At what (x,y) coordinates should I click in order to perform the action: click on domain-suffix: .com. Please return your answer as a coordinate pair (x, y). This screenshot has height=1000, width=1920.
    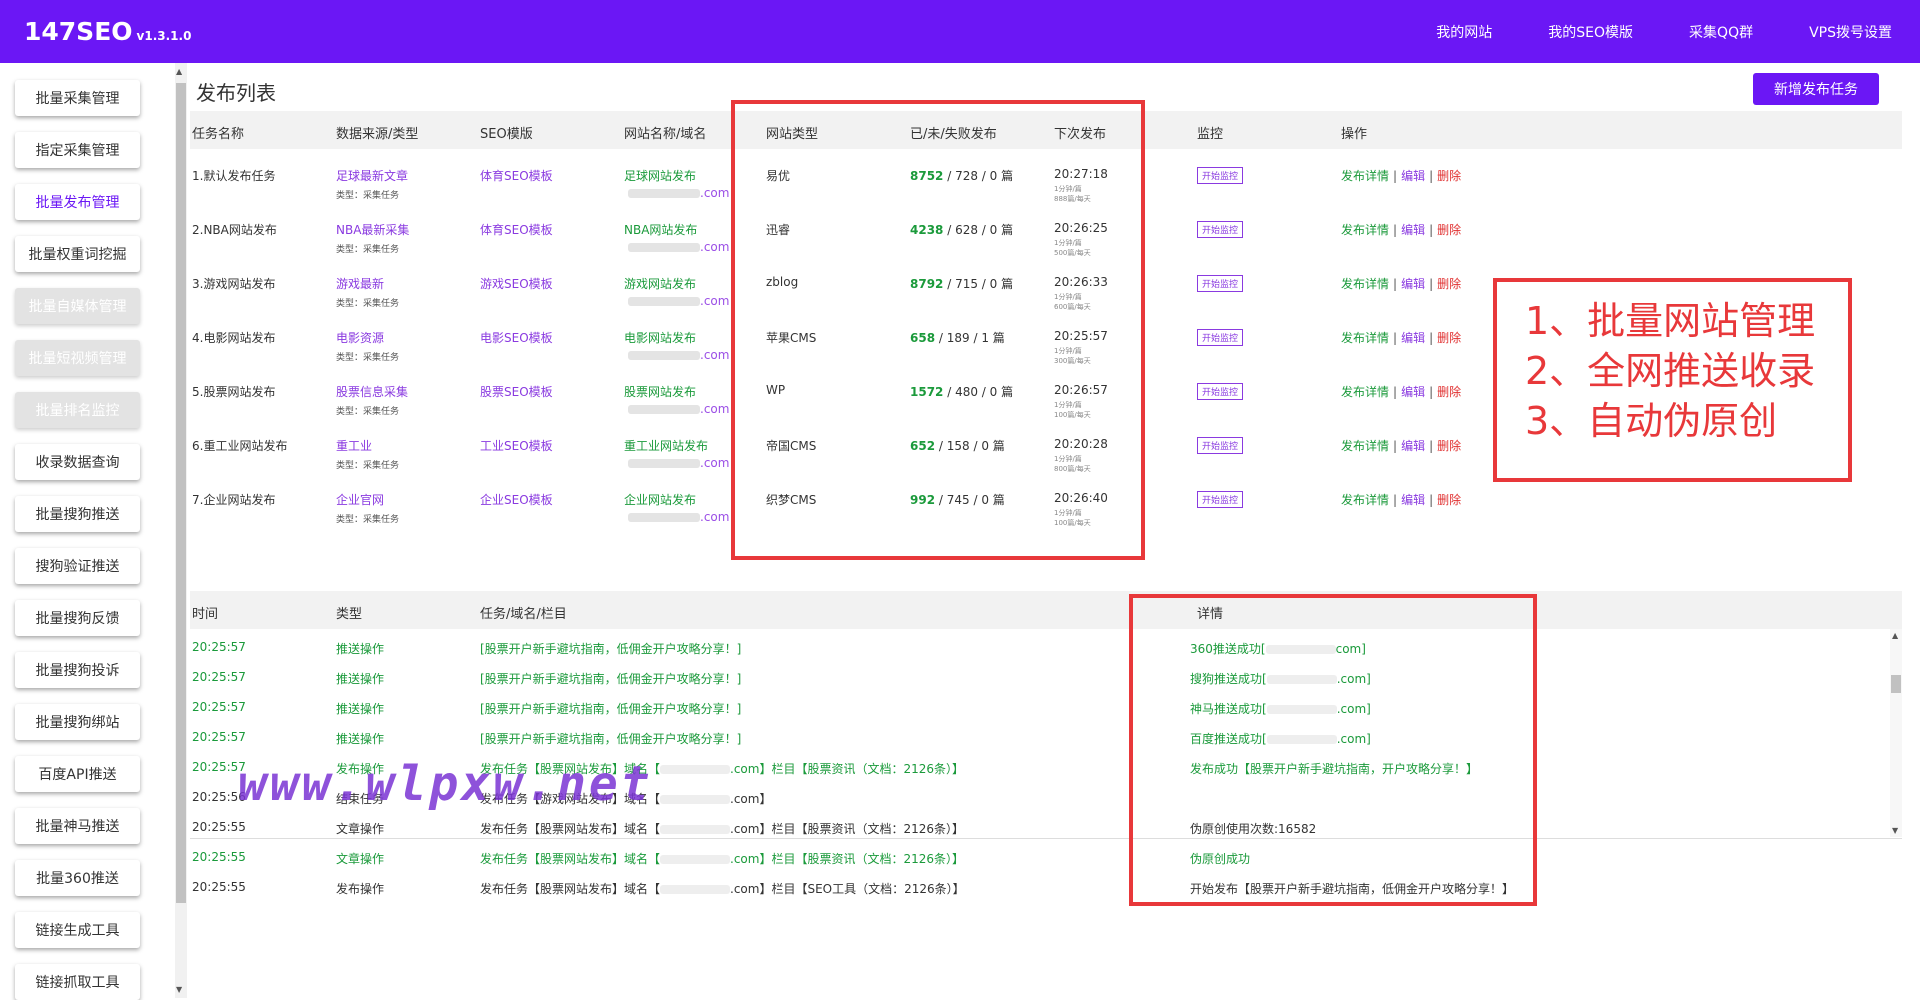
    Looking at the image, I should click on (715, 247).